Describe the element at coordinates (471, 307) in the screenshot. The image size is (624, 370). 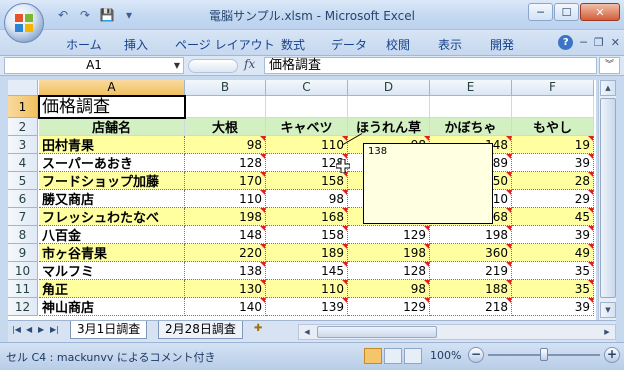
I see `price-cell: 218` at that location.